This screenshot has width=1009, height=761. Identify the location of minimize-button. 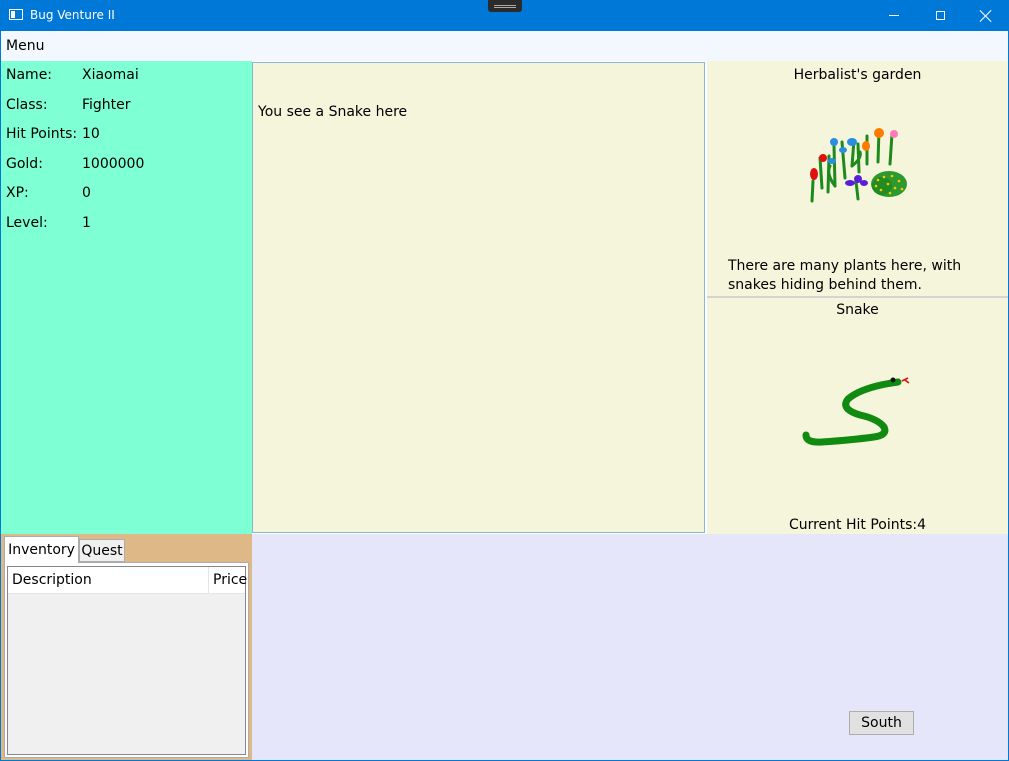
(894, 15).